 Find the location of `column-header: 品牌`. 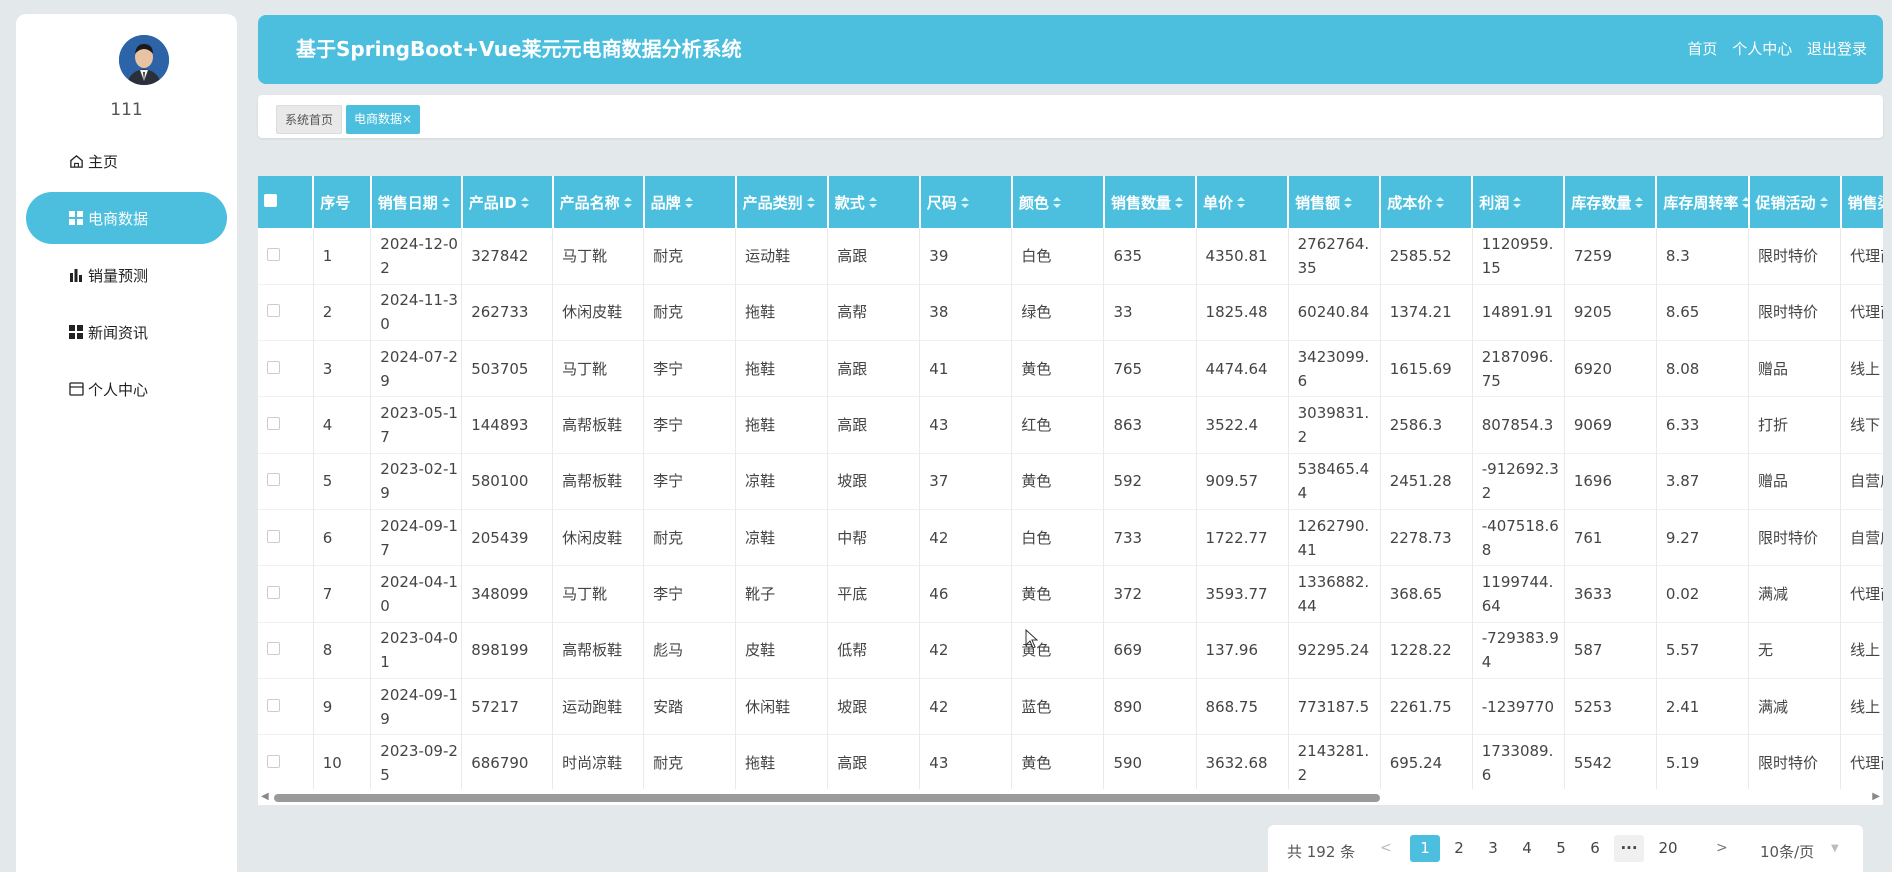

column-header: 品牌 is located at coordinates (690, 202).